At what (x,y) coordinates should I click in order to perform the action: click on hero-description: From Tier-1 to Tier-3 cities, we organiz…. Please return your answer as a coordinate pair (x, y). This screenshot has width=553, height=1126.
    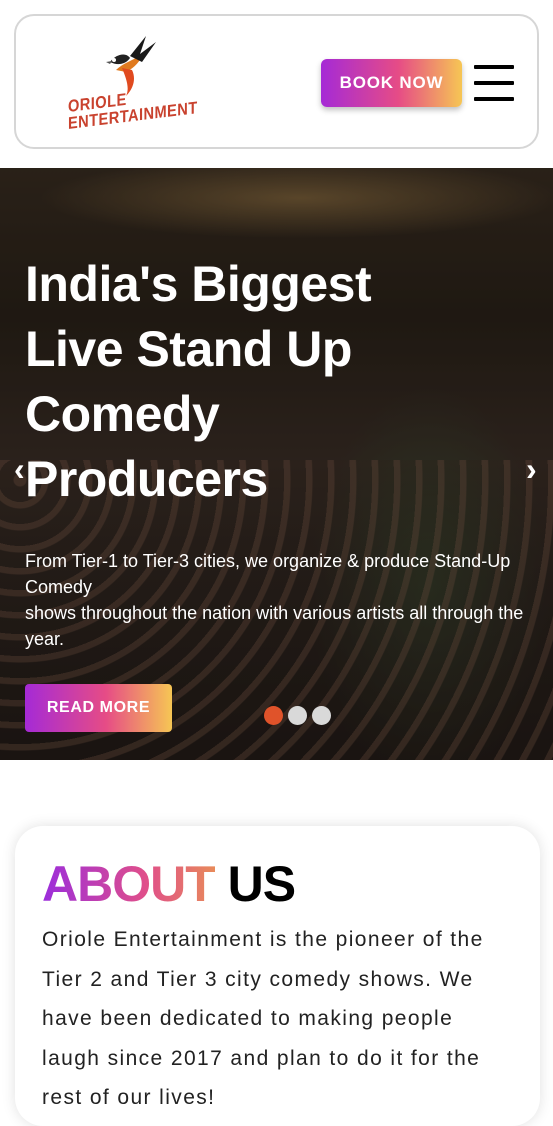
    Looking at the image, I should click on (274, 600).